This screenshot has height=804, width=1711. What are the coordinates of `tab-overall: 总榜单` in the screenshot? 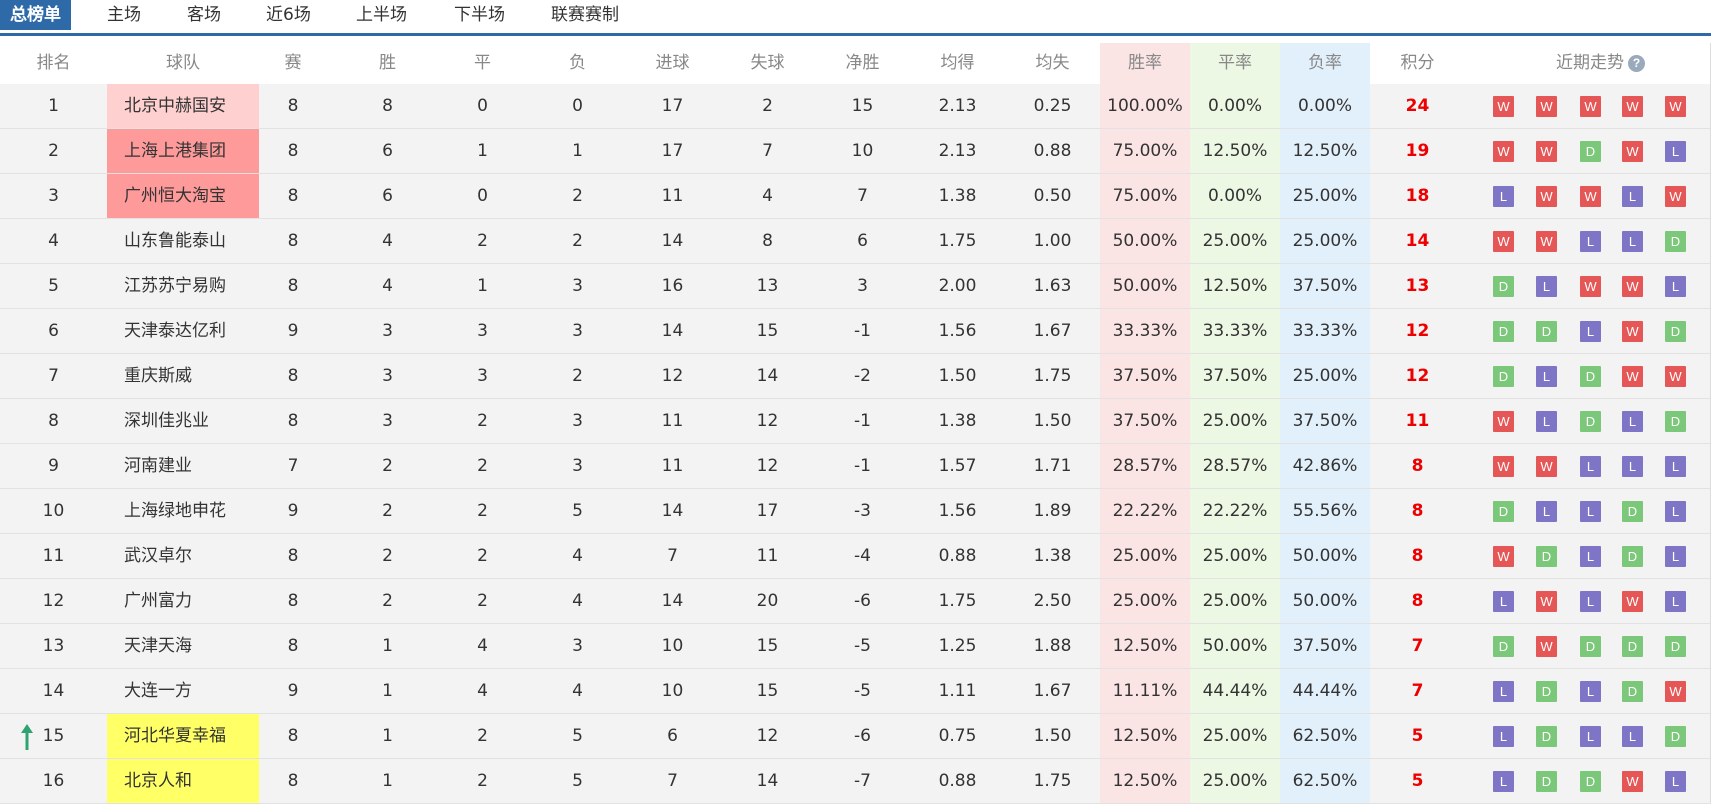 It's located at (35, 15).